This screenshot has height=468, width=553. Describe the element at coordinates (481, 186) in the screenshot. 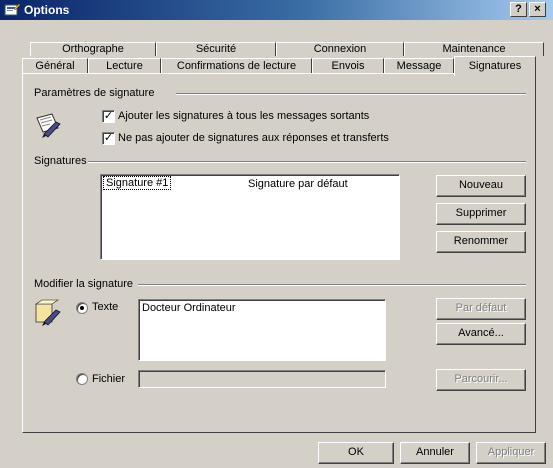

I see `new-signature-button: Nouveau` at that location.